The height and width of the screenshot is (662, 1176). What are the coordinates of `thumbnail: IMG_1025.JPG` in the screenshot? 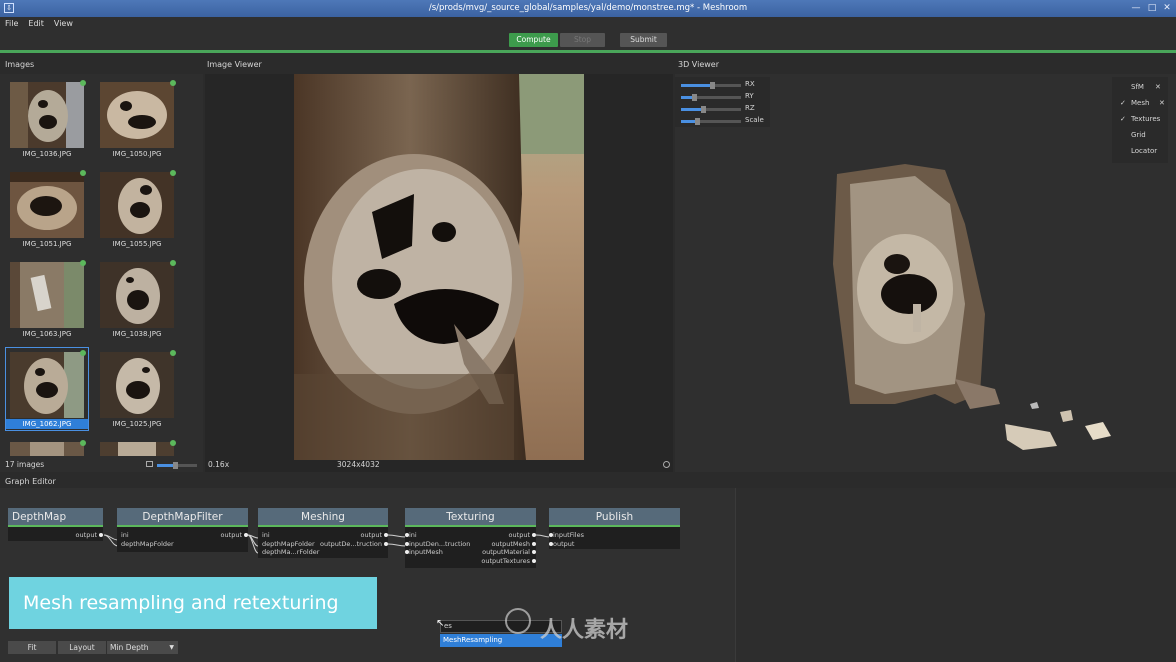 It's located at (137, 389).